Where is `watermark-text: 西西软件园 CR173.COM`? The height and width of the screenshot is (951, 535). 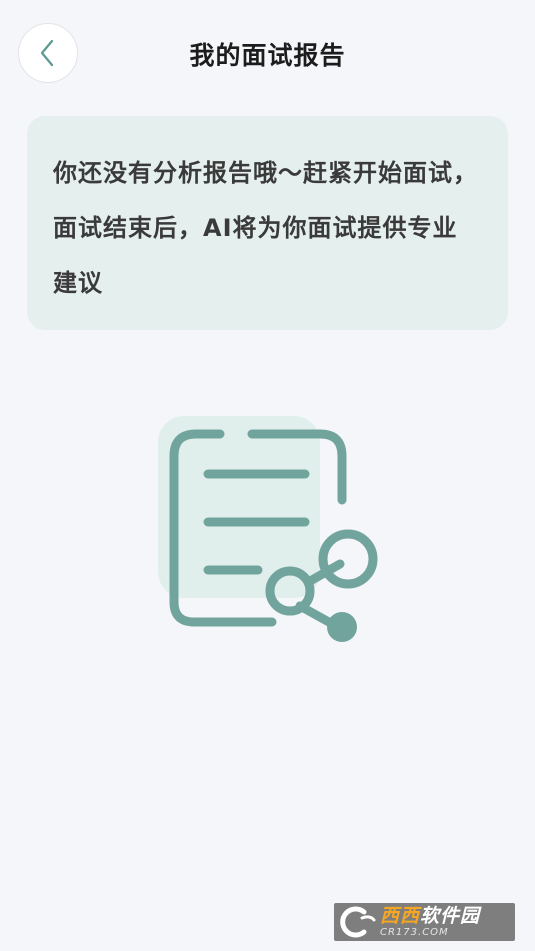
watermark-text: 西西软件园 CR173.COM is located at coordinates (430, 921).